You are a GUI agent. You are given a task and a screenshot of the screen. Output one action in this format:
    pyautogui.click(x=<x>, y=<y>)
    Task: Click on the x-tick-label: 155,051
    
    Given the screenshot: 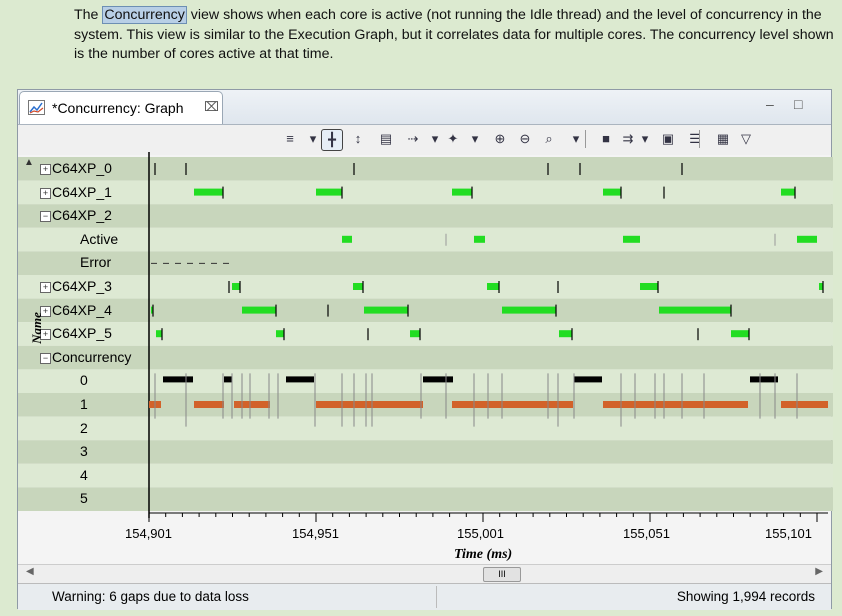 What is the action you would take?
    pyautogui.click(x=646, y=533)
    